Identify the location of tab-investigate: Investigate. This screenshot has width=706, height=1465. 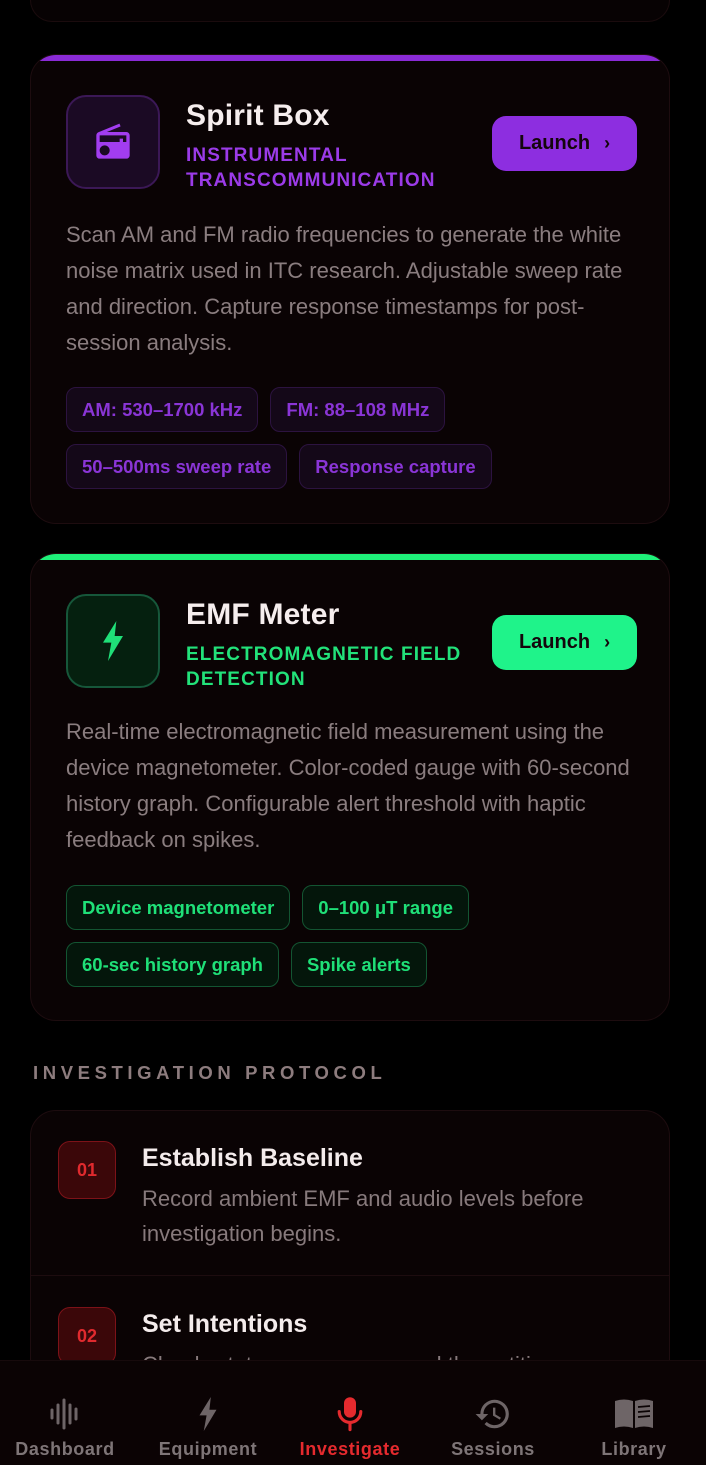
(350, 1413).